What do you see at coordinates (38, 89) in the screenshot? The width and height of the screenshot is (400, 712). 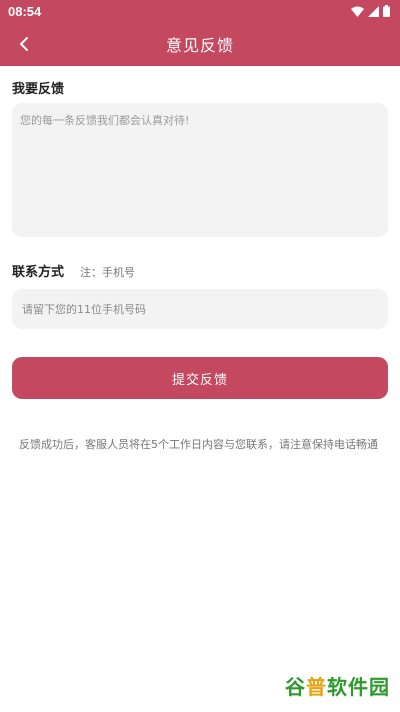 I see `feedback-section-title: 我要反馈` at bounding box center [38, 89].